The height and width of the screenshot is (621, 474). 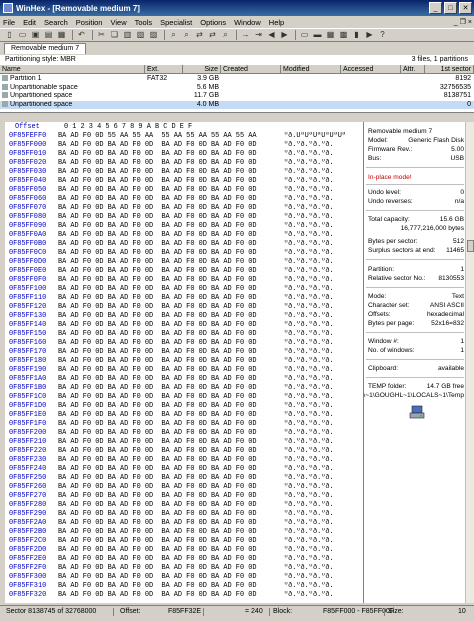 What do you see at coordinates (202, 69) in the screenshot?
I see `col-size: Size` at bounding box center [202, 69].